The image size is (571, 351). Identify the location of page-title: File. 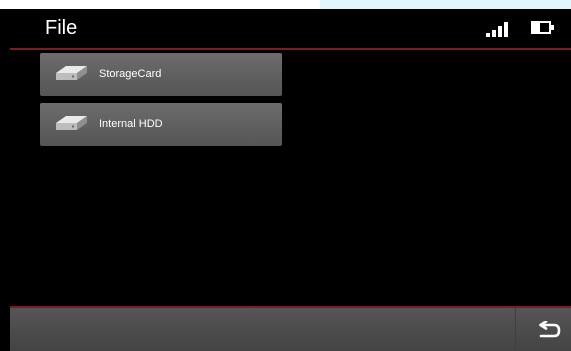
(61, 28).